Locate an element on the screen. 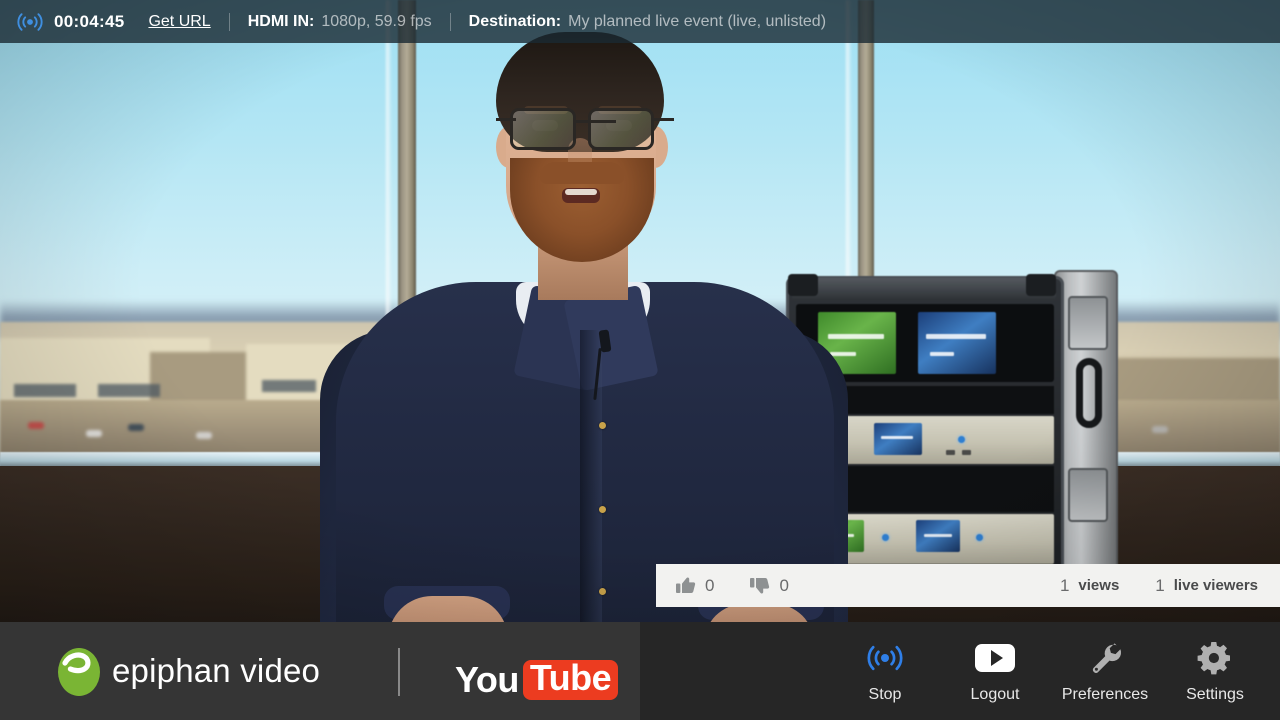 The height and width of the screenshot is (720, 1280). views-group: 1 views is located at coordinates (1089, 586).